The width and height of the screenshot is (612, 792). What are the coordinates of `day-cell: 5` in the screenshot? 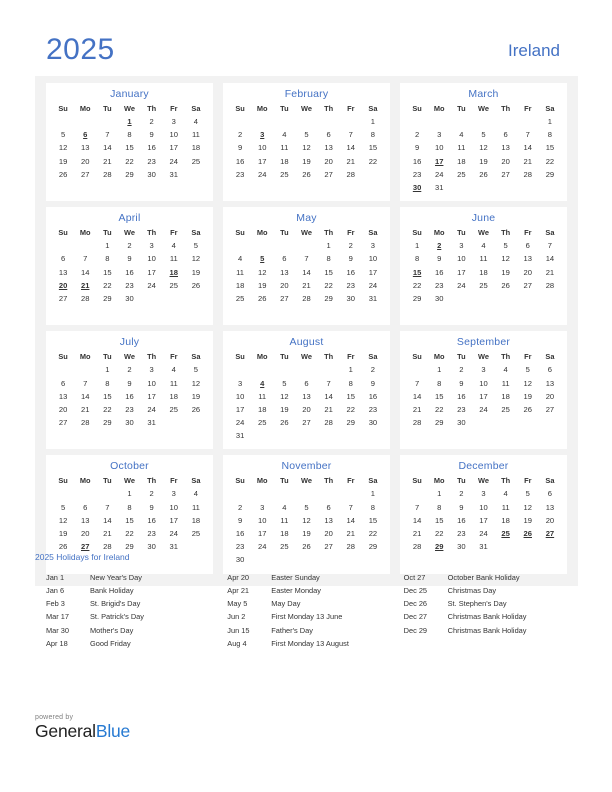 It's located at (528, 369).